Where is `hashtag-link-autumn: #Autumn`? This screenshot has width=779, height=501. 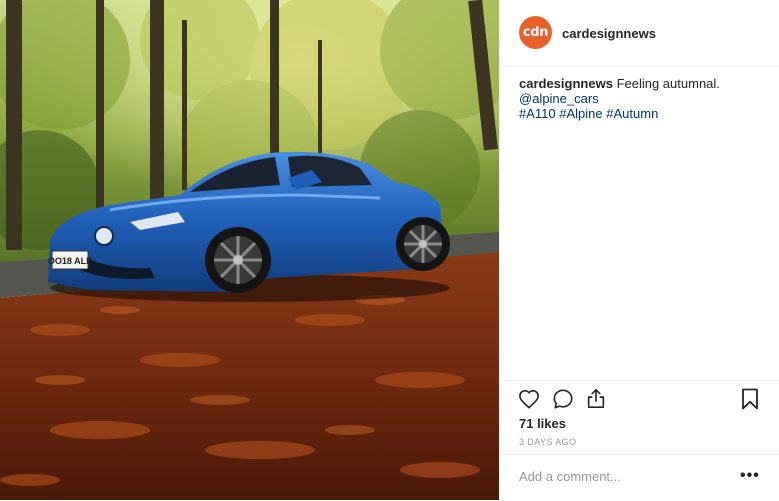
hashtag-link-autumn: #Autumn is located at coordinates (632, 113).